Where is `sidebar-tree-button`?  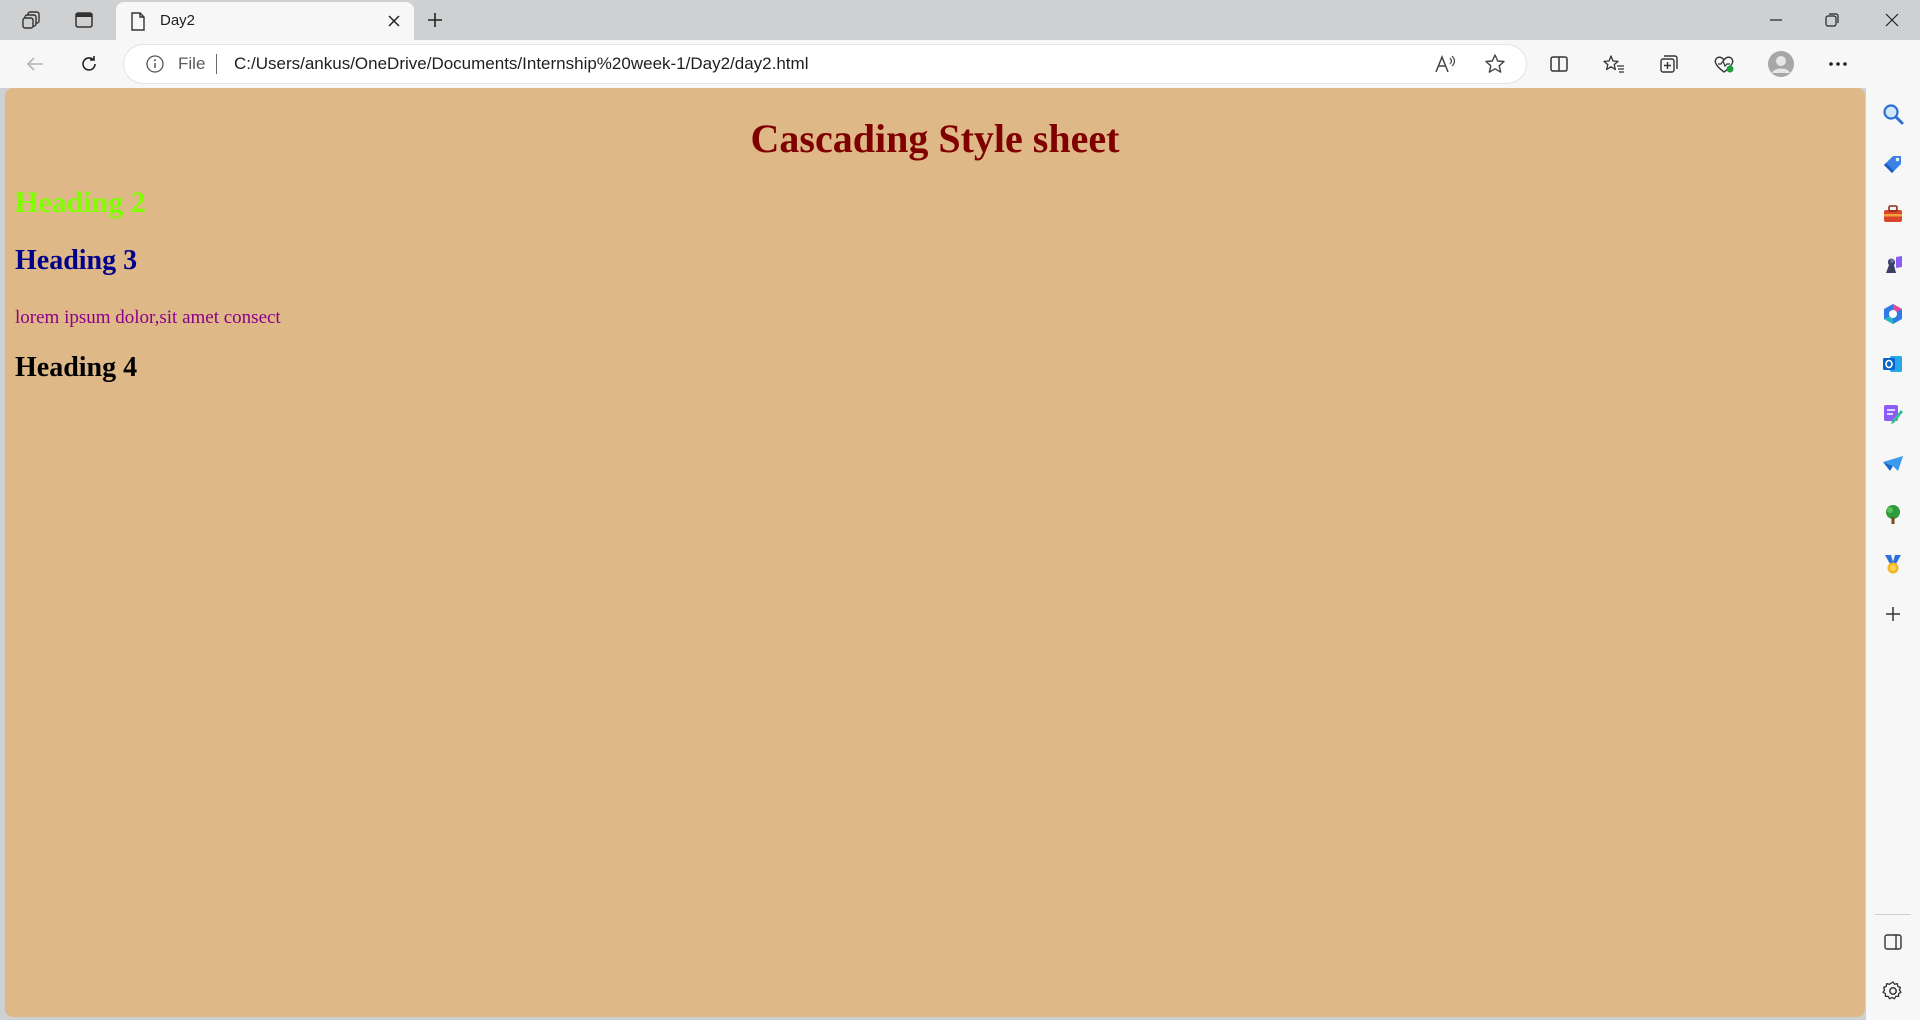 sidebar-tree-button is located at coordinates (1893, 514).